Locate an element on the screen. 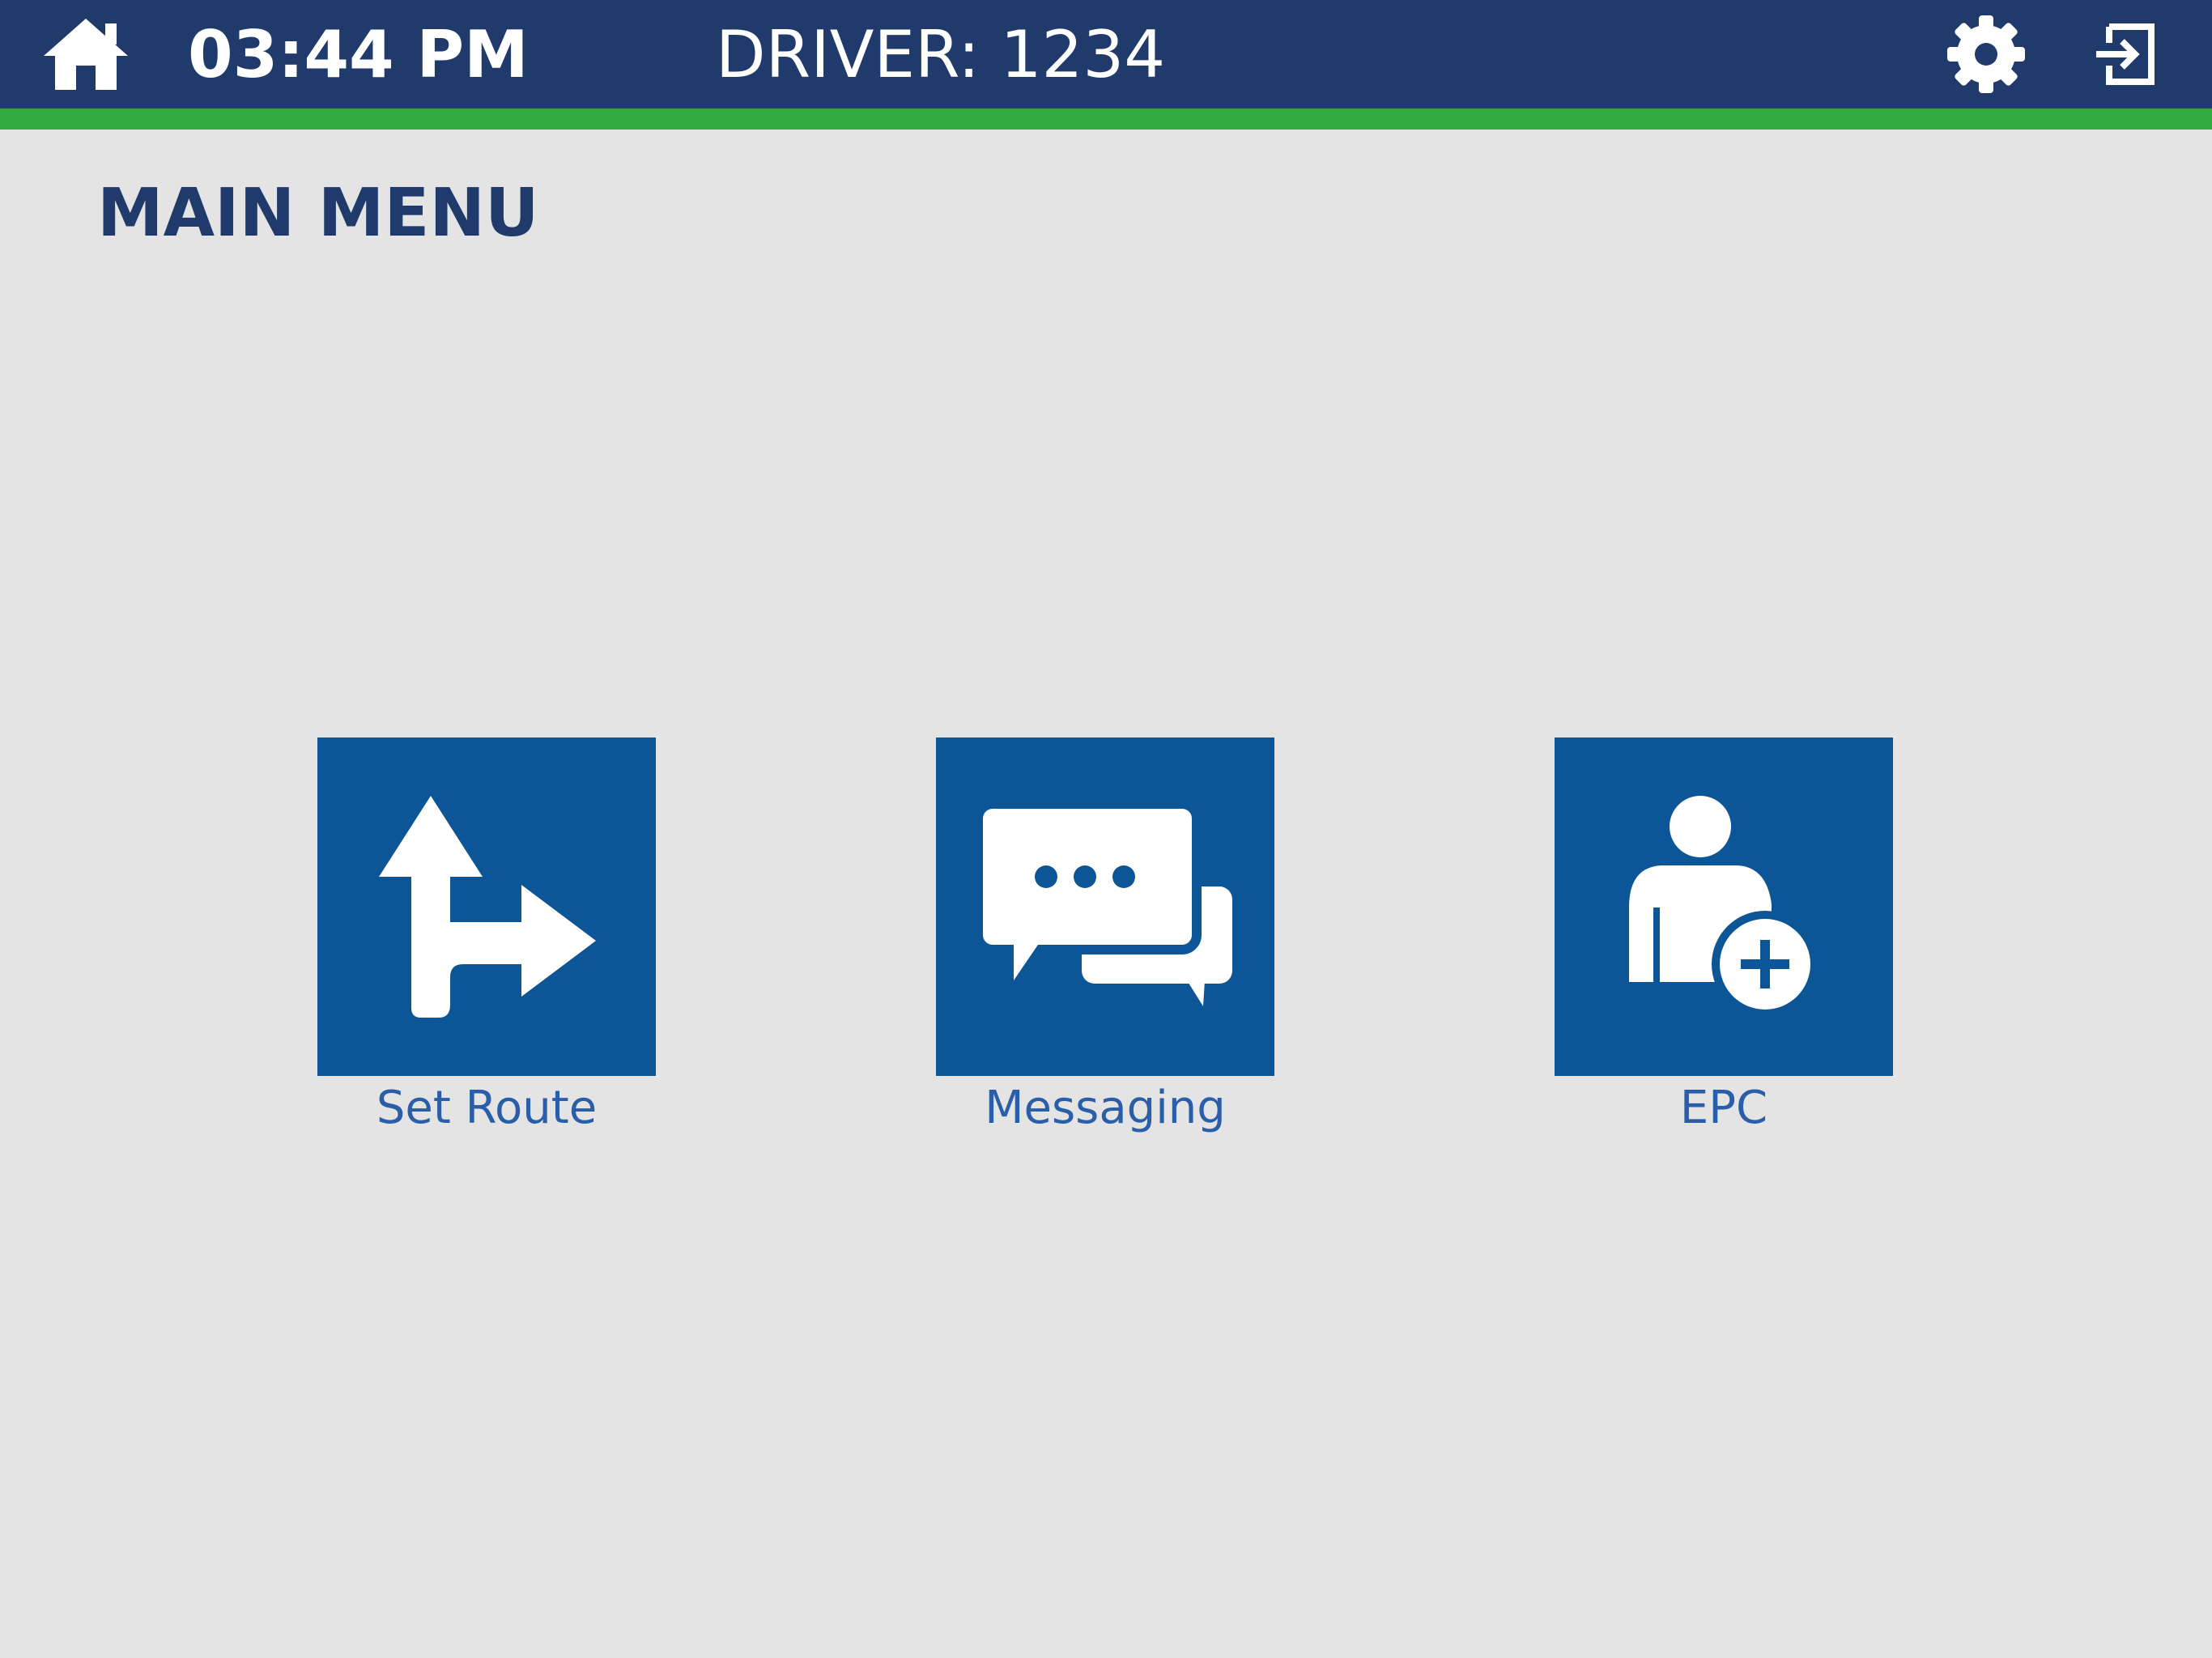  clock-time: 03:44 PM is located at coordinates (359, 54).